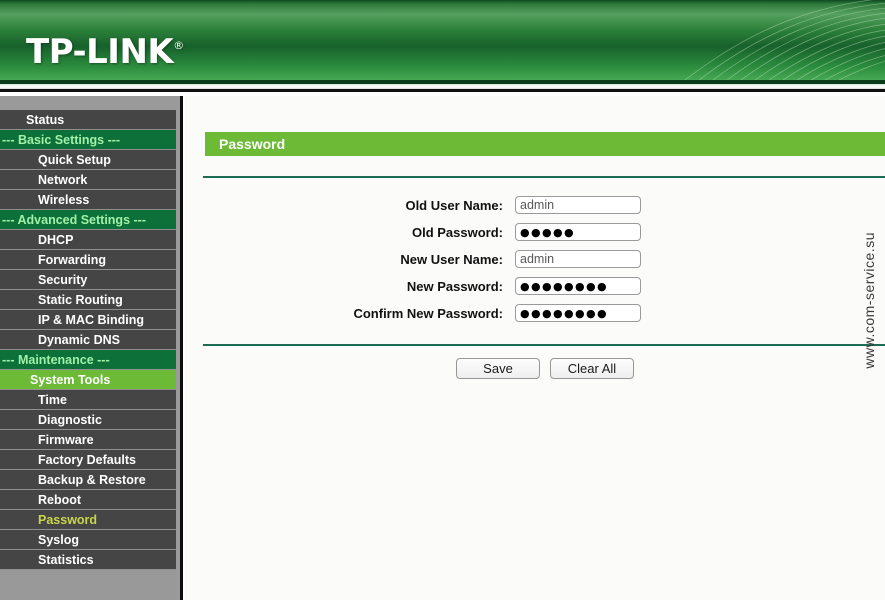  What do you see at coordinates (100, 52) in the screenshot?
I see `logo-text: TP-LINK` at bounding box center [100, 52].